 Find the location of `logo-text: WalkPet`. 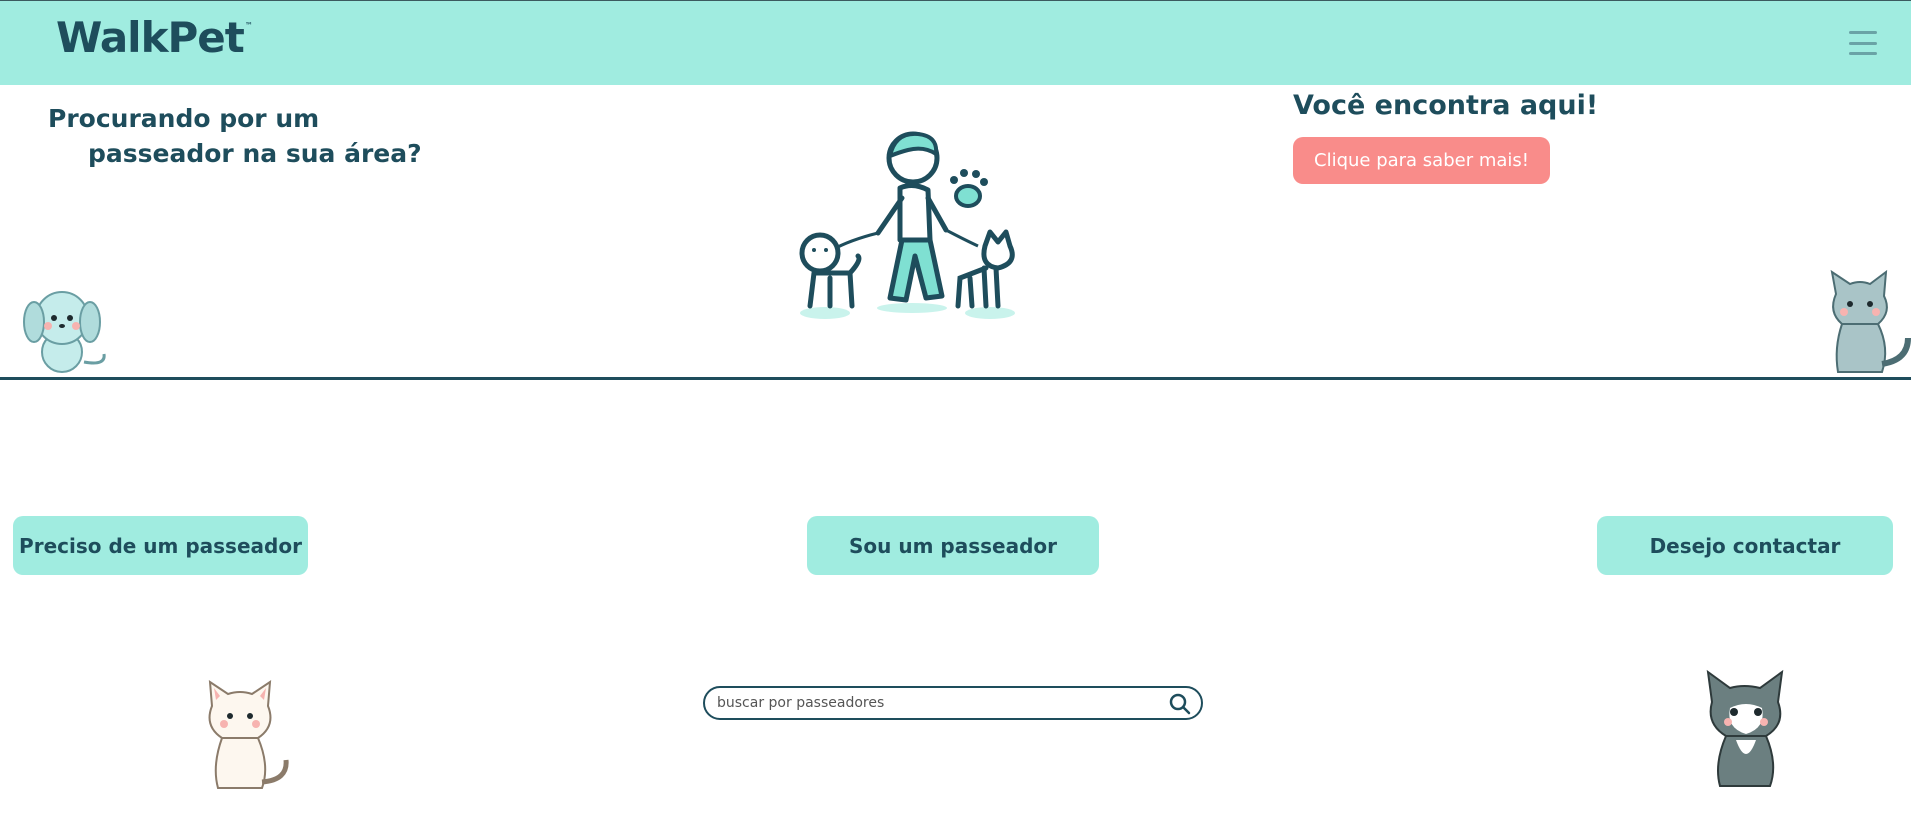

logo-text: WalkPet is located at coordinates (150, 37).